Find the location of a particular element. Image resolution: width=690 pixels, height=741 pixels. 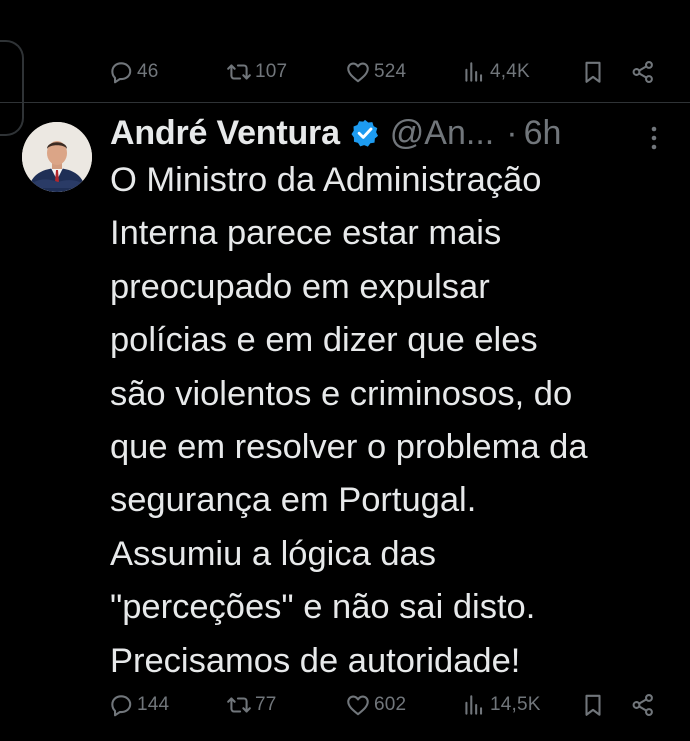

retweet-button: 77 is located at coordinates (251, 705).